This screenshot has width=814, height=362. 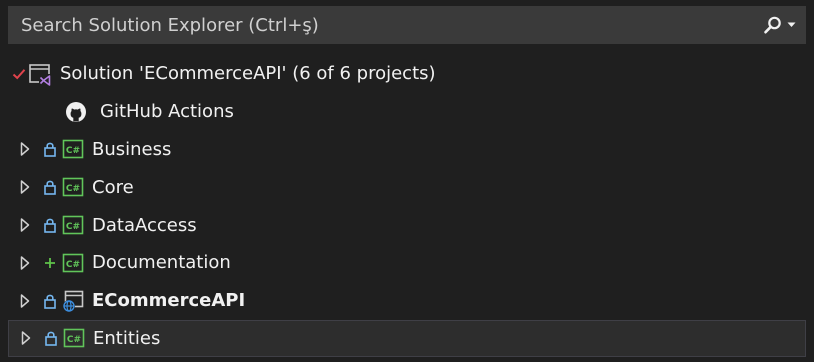 I want to click on tree-item-label: Documentation, so click(x=161, y=263).